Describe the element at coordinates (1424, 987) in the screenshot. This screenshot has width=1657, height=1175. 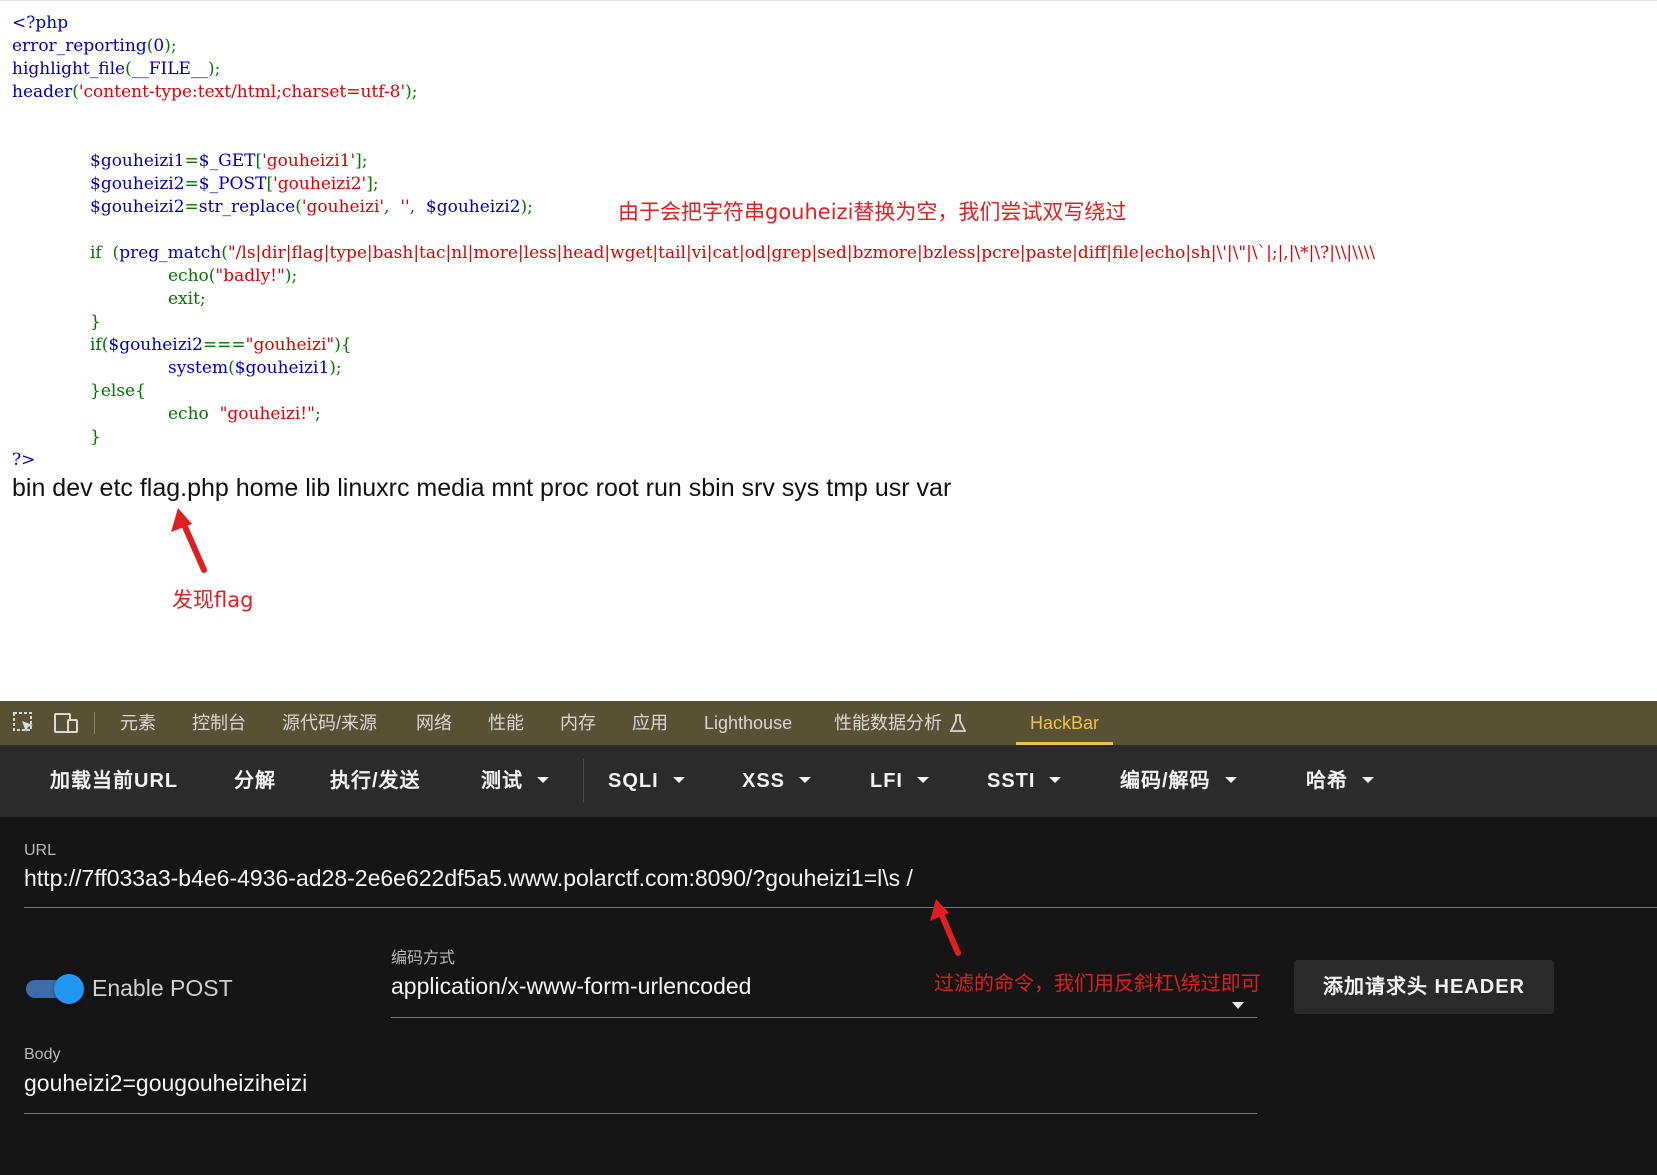
I see `add-header-button: 添加请求头 HEADER` at that location.